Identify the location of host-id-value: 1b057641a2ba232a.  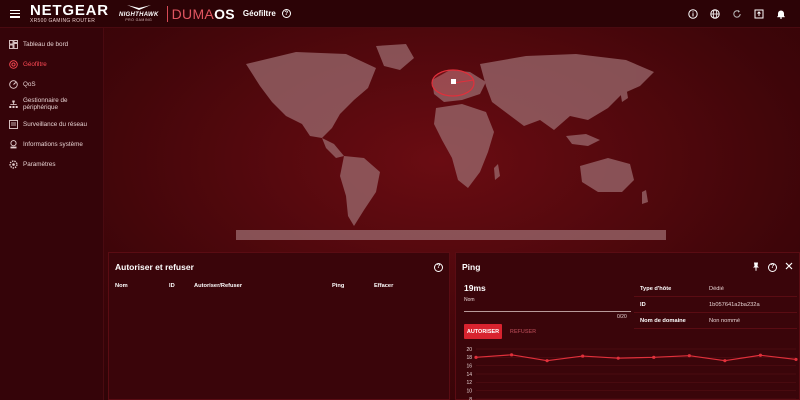
(734, 304).